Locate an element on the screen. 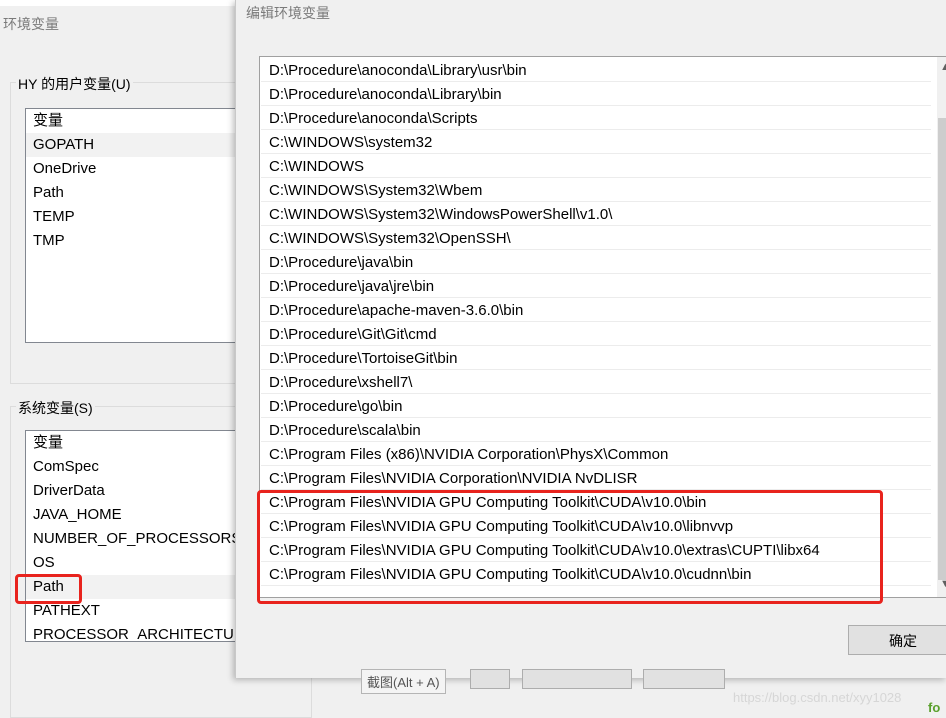  path-row: D:\Procedure\java\jre\bin is located at coordinates (596, 286).